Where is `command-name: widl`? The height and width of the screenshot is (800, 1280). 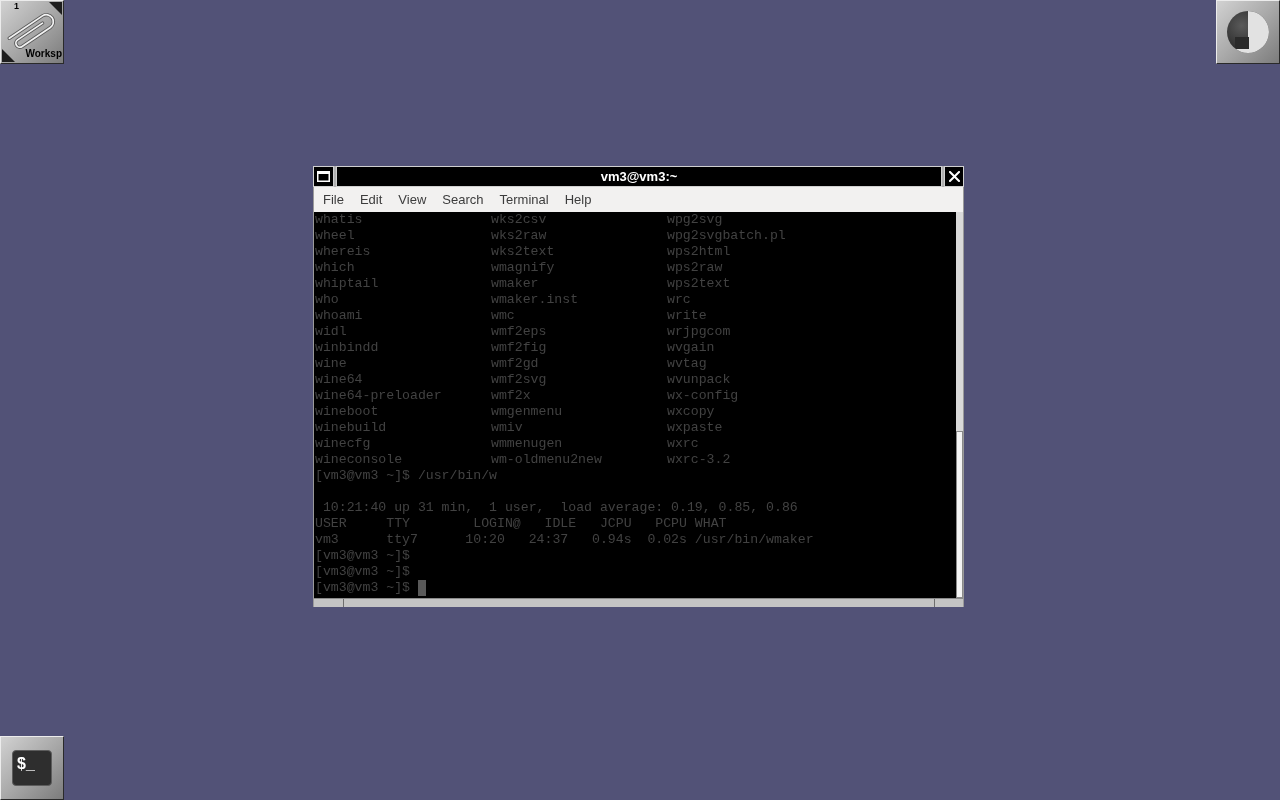 command-name: widl is located at coordinates (331, 332).